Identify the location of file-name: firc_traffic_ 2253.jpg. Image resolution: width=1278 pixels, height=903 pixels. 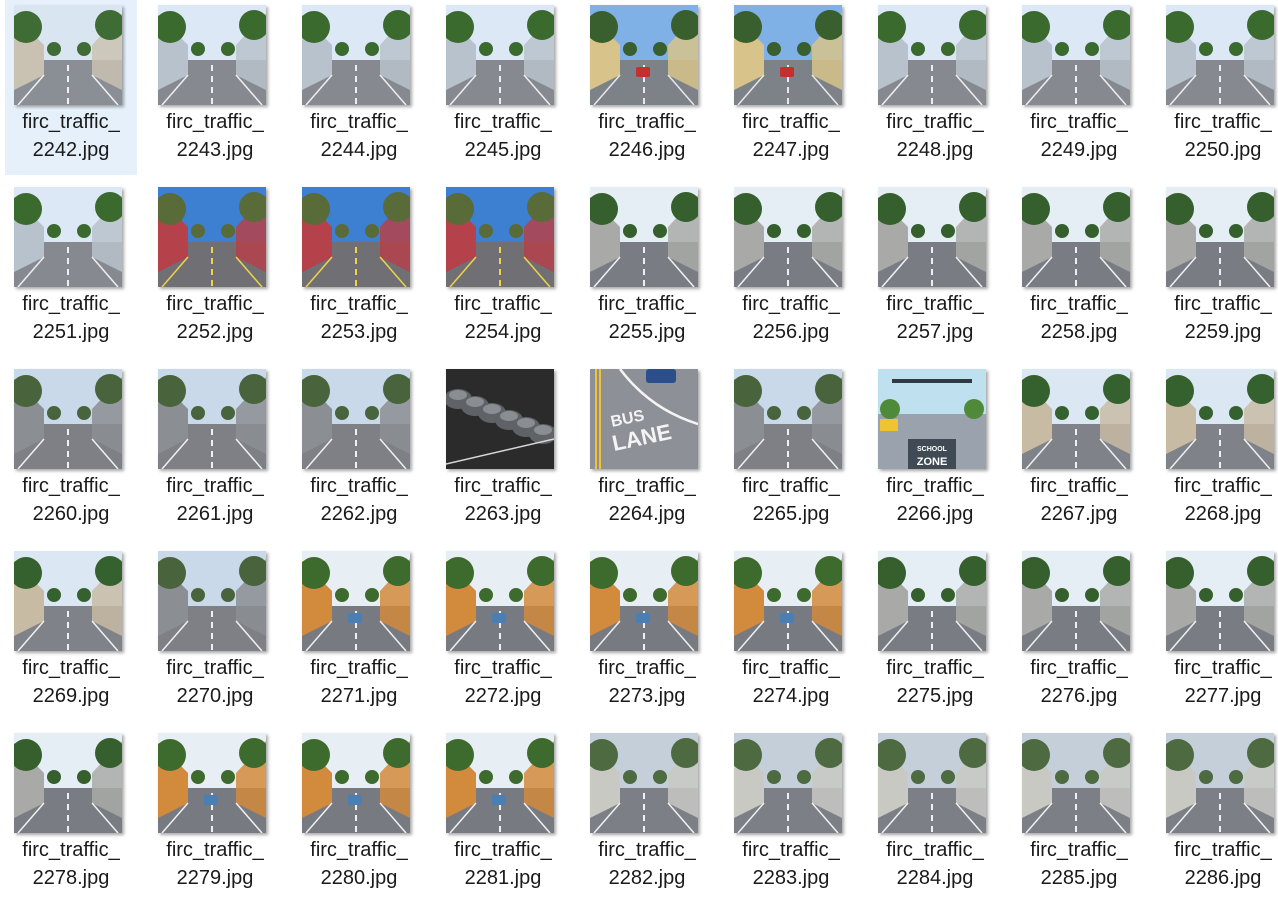
(359, 318).